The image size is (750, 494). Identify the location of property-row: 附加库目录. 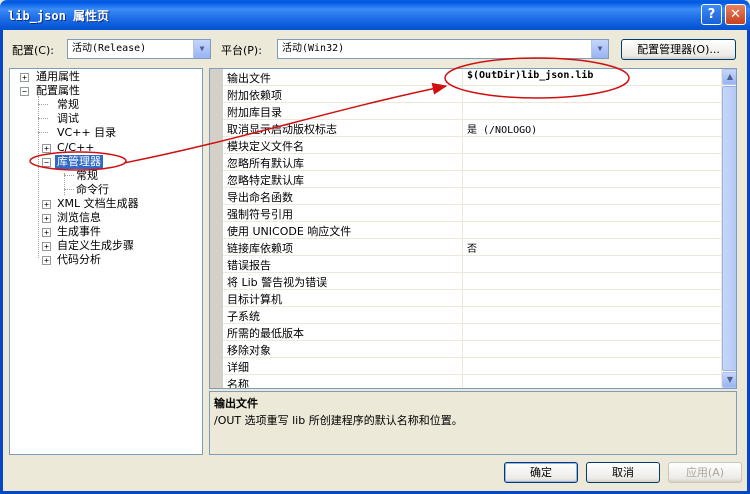
(472, 111).